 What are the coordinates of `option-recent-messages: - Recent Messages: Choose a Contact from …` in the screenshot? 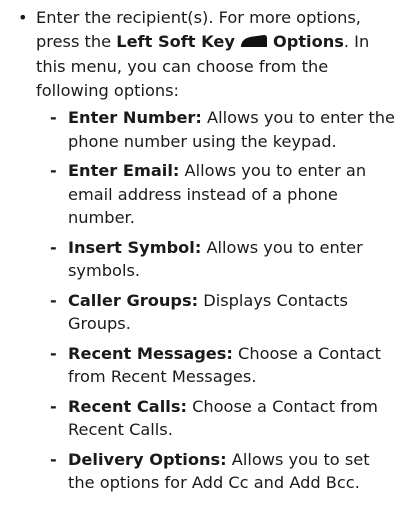 It's located at (225, 365).